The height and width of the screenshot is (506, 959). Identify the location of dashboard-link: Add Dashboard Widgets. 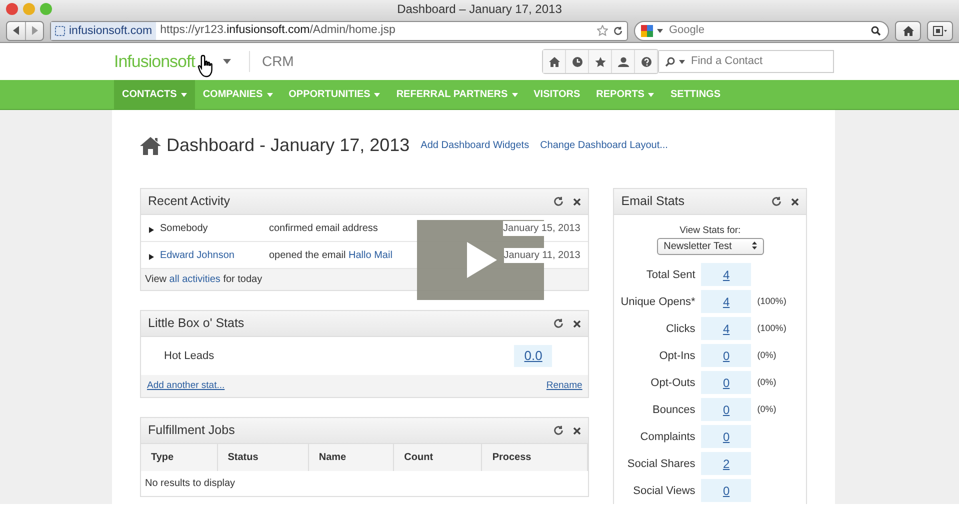
(475, 145).